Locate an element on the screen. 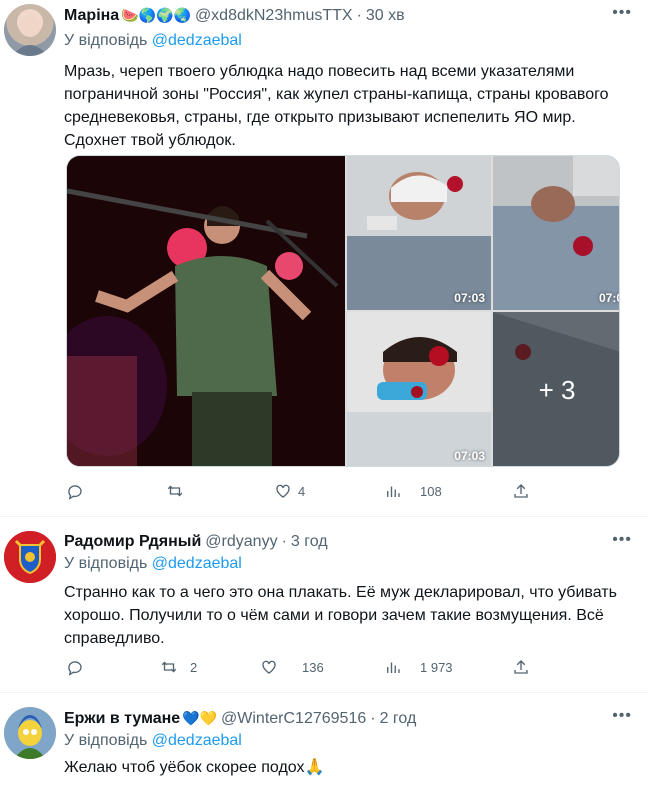 The height and width of the screenshot is (786, 648). tweet-header: Радомир Рдяный @rdyanyy · 3 год is located at coordinates (348, 542).